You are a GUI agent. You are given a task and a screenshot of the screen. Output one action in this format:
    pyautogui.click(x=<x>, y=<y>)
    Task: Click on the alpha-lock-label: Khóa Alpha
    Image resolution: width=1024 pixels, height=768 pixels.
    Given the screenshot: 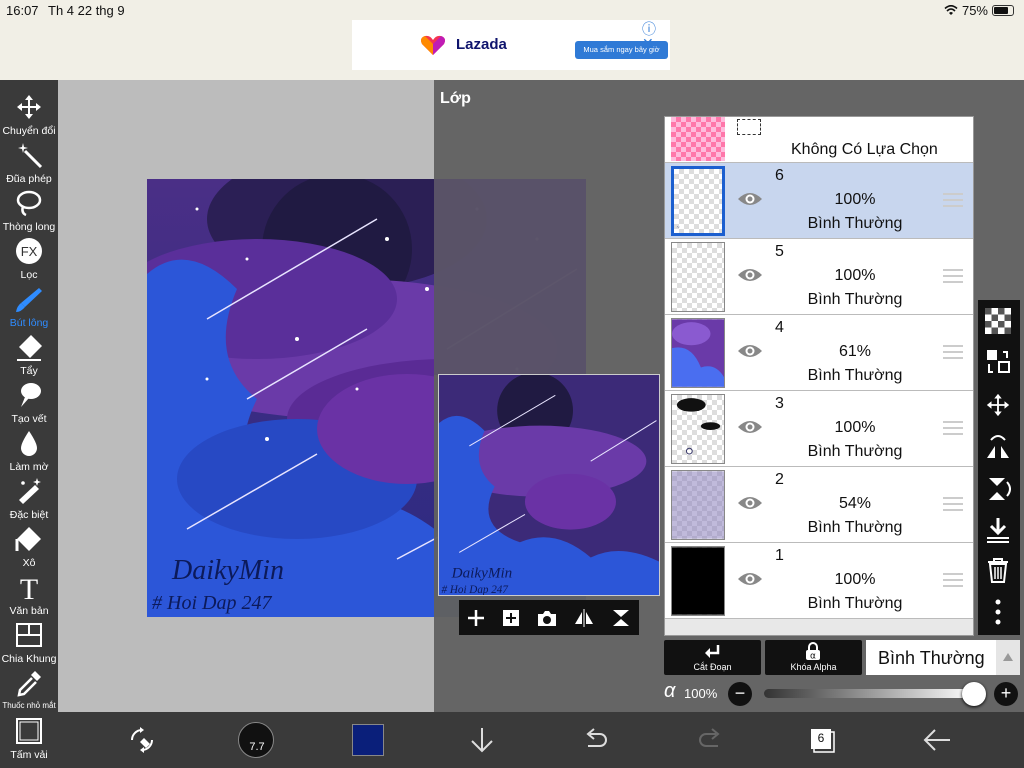 What is the action you would take?
    pyautogui.click(x=813, y=667)
    